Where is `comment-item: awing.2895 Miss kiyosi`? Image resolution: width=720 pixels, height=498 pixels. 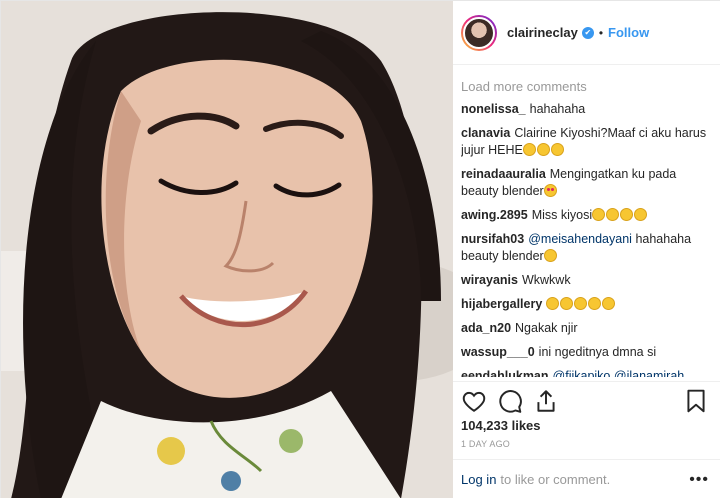 comment-item: awing.2895 Miss kiyosi is located at coordinates (588, 215).